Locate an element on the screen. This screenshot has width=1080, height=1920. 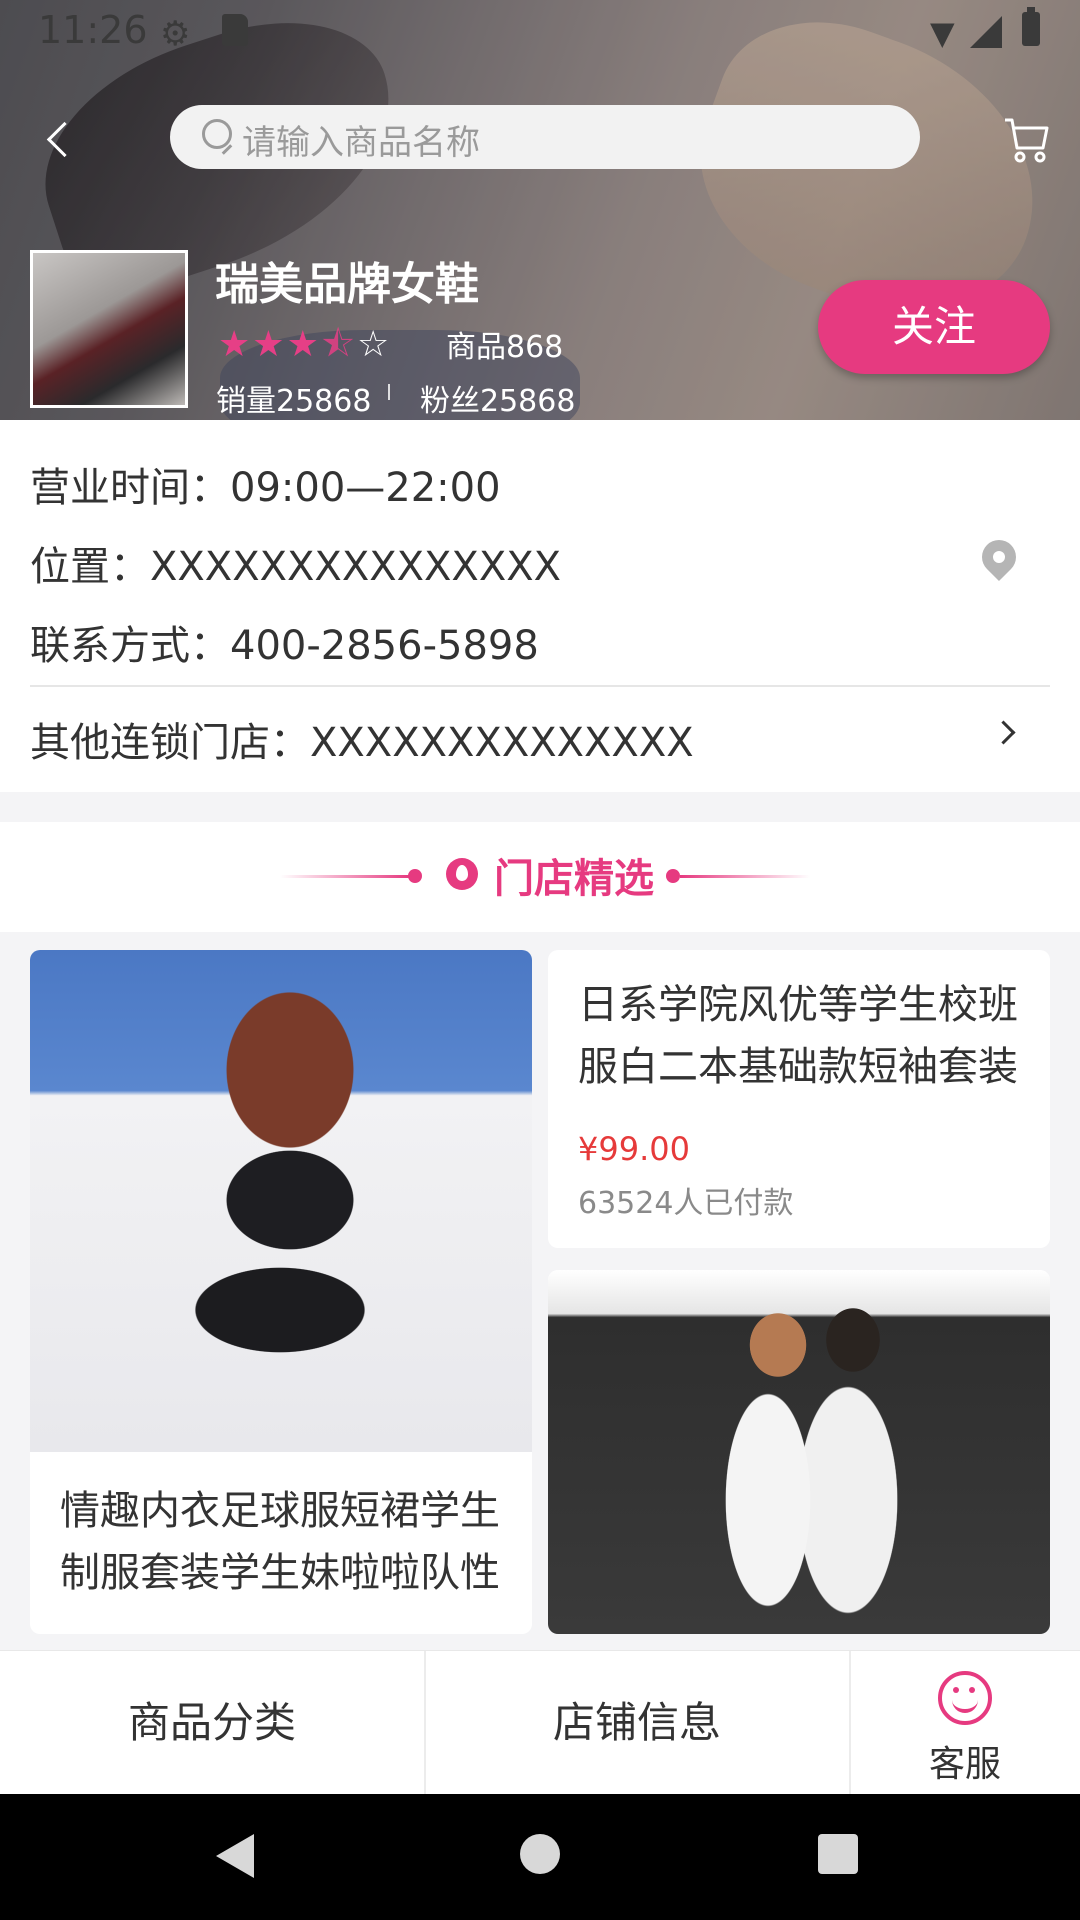
product-card: 日系学院风优等学生校班服白二本基础款短袖套装 ¥99.00 63524人已付款 is located at coordinates (799, 1099).